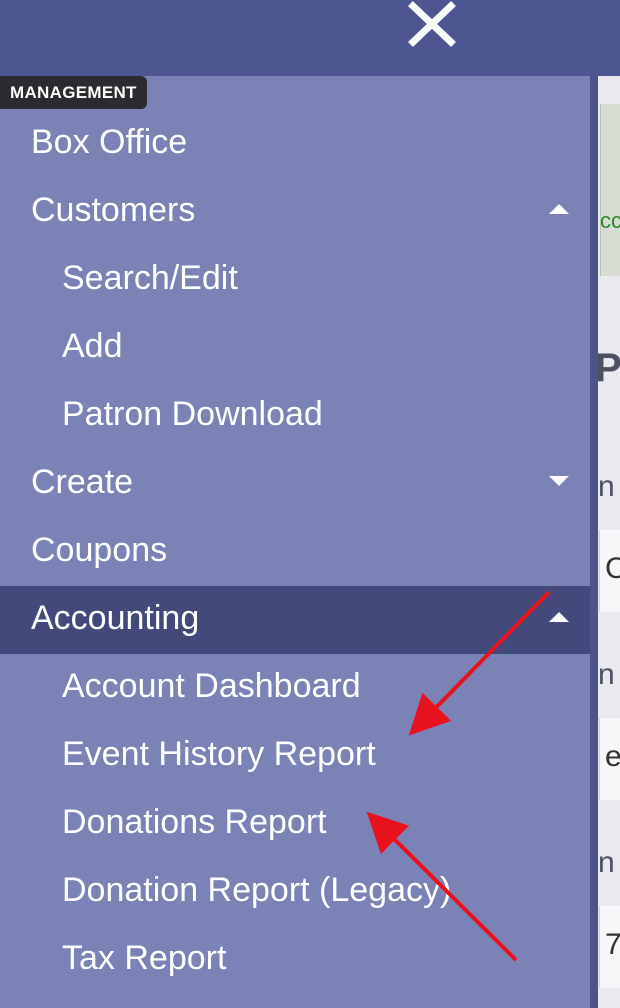 This screenshot has width=620, height=1008. I want to click on menu-item-label: Coupons, so click(99, 550).